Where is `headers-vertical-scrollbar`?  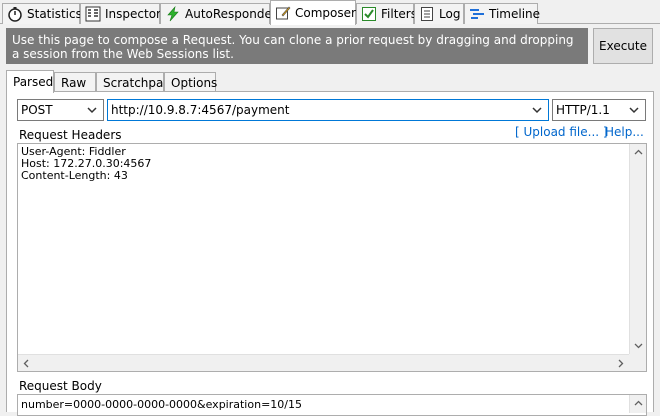
headers-vertical-scrollbar is located at coordinates (637, 249).